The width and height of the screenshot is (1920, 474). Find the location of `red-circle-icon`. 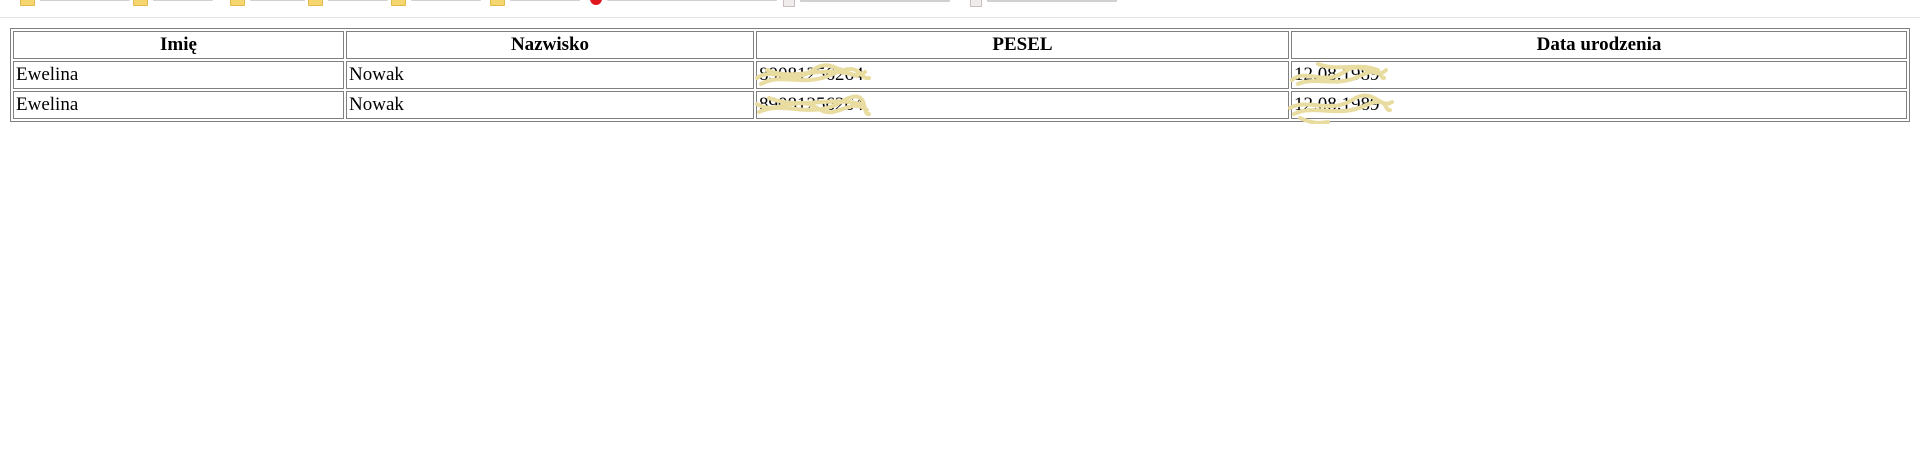

red-circle-icon is located at coordinates (596, 2).